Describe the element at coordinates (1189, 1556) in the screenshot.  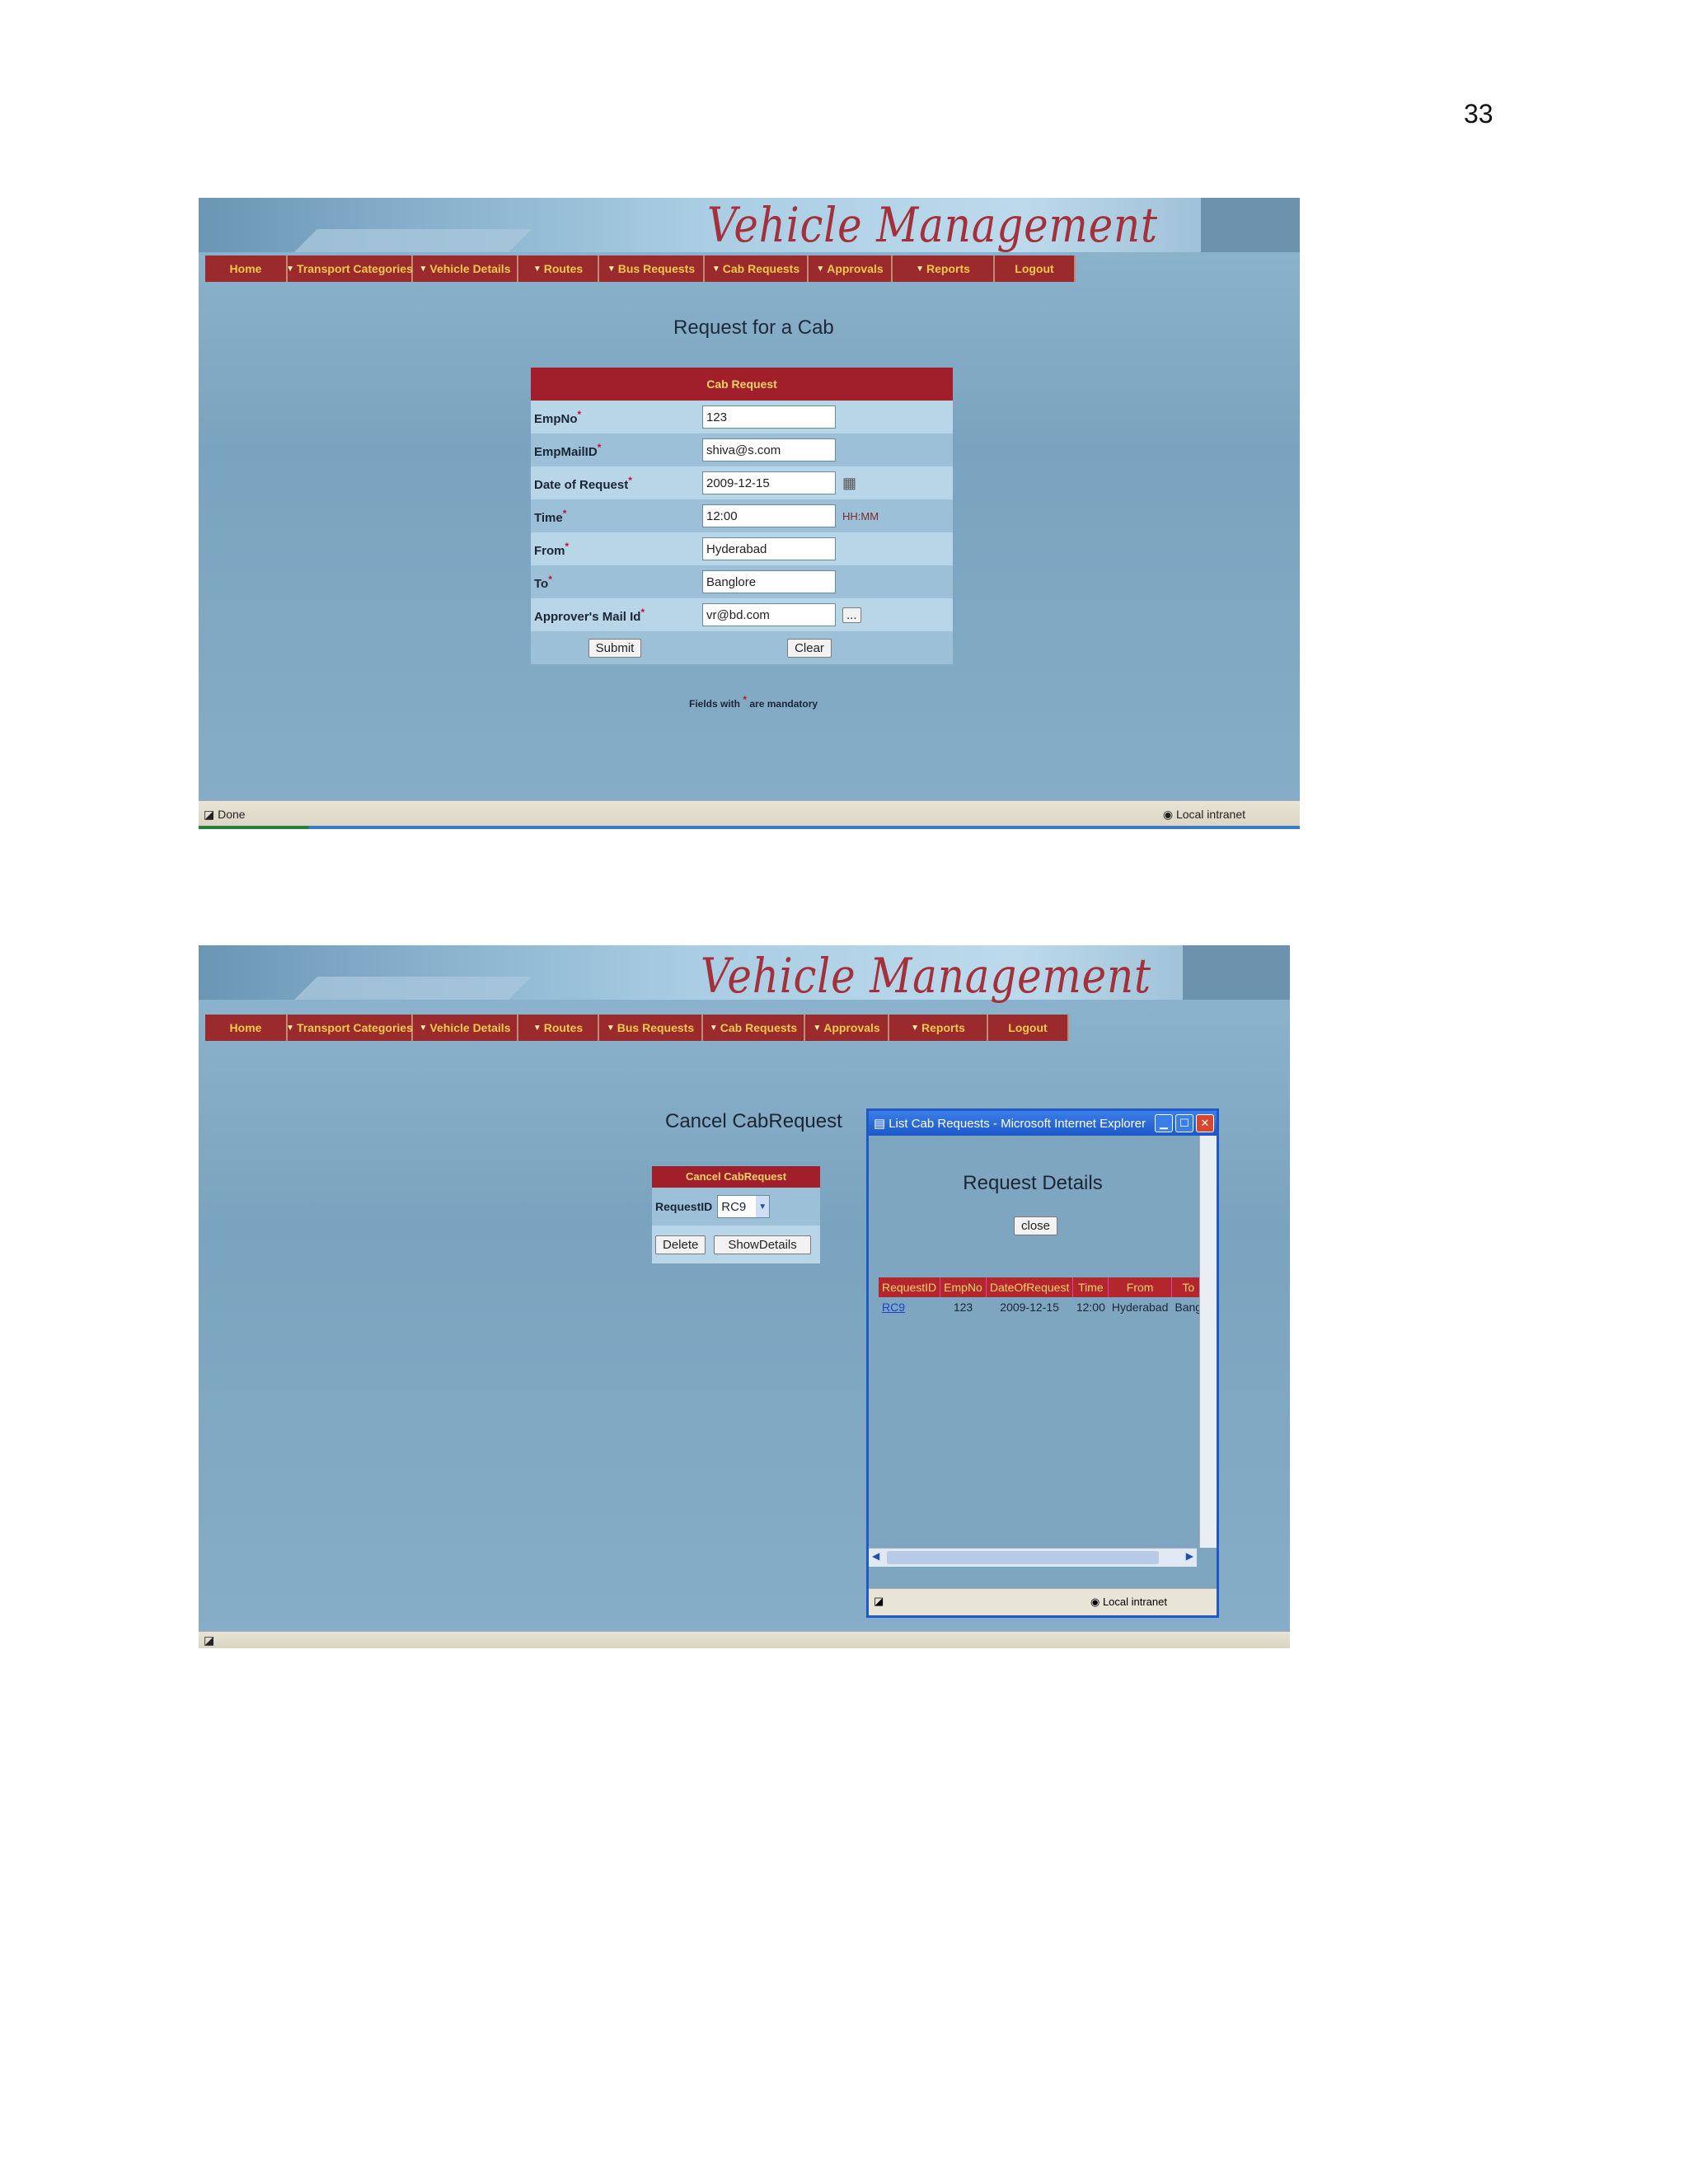
I see `scroll-right-icon: ▶` at that location.